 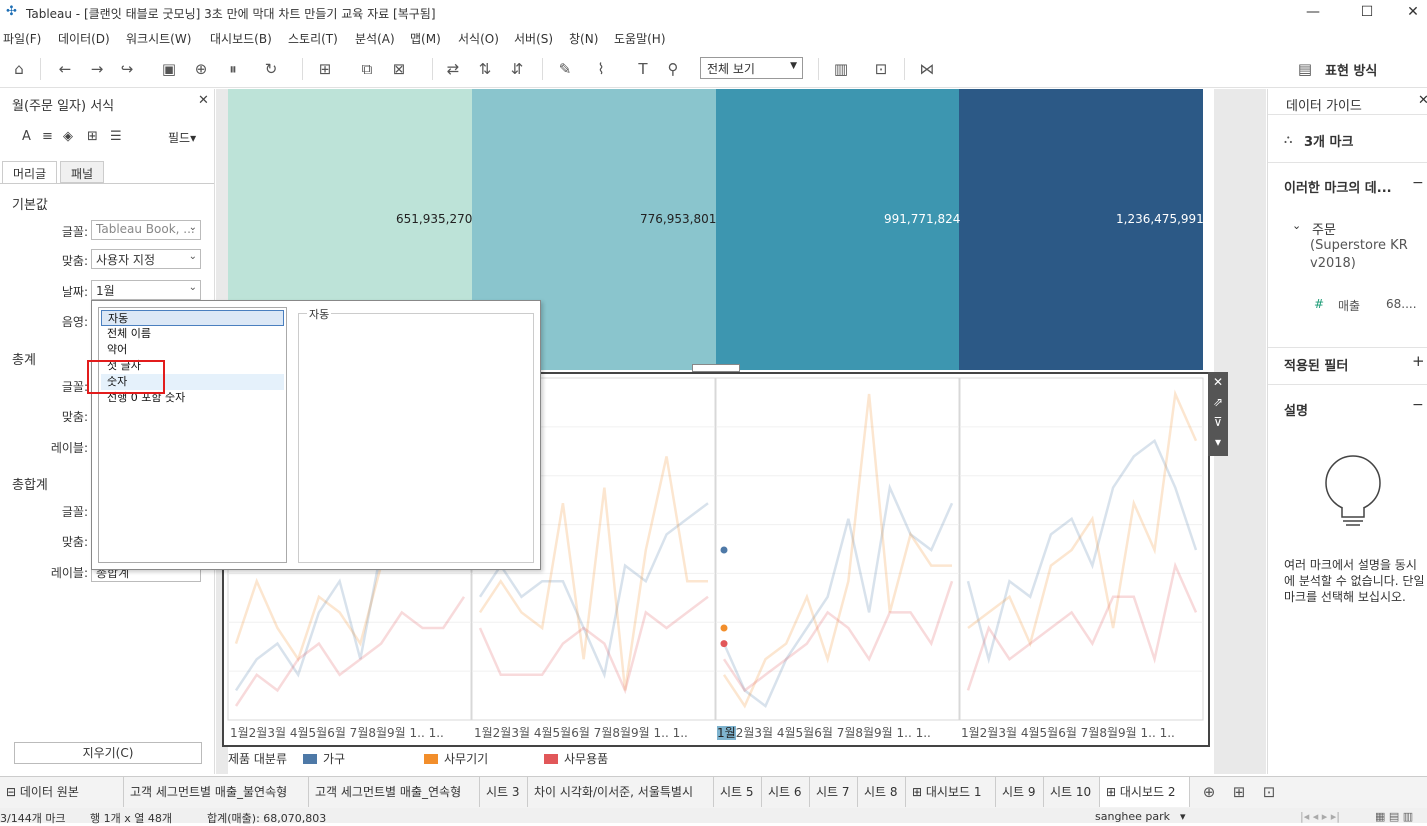 What do you see at coordinates (716, 368) in the screenshot?
I see `layout-divider-handle` at bounding box center [716, 368].